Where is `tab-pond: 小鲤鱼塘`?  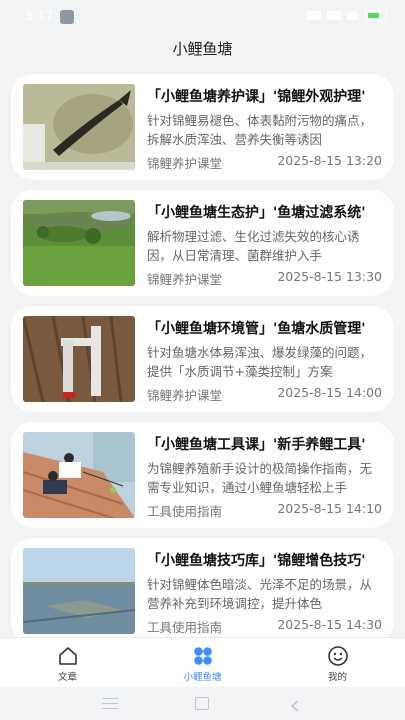 tab-pond: 小鲤鱼塘 is located at coordinates (202, 662).